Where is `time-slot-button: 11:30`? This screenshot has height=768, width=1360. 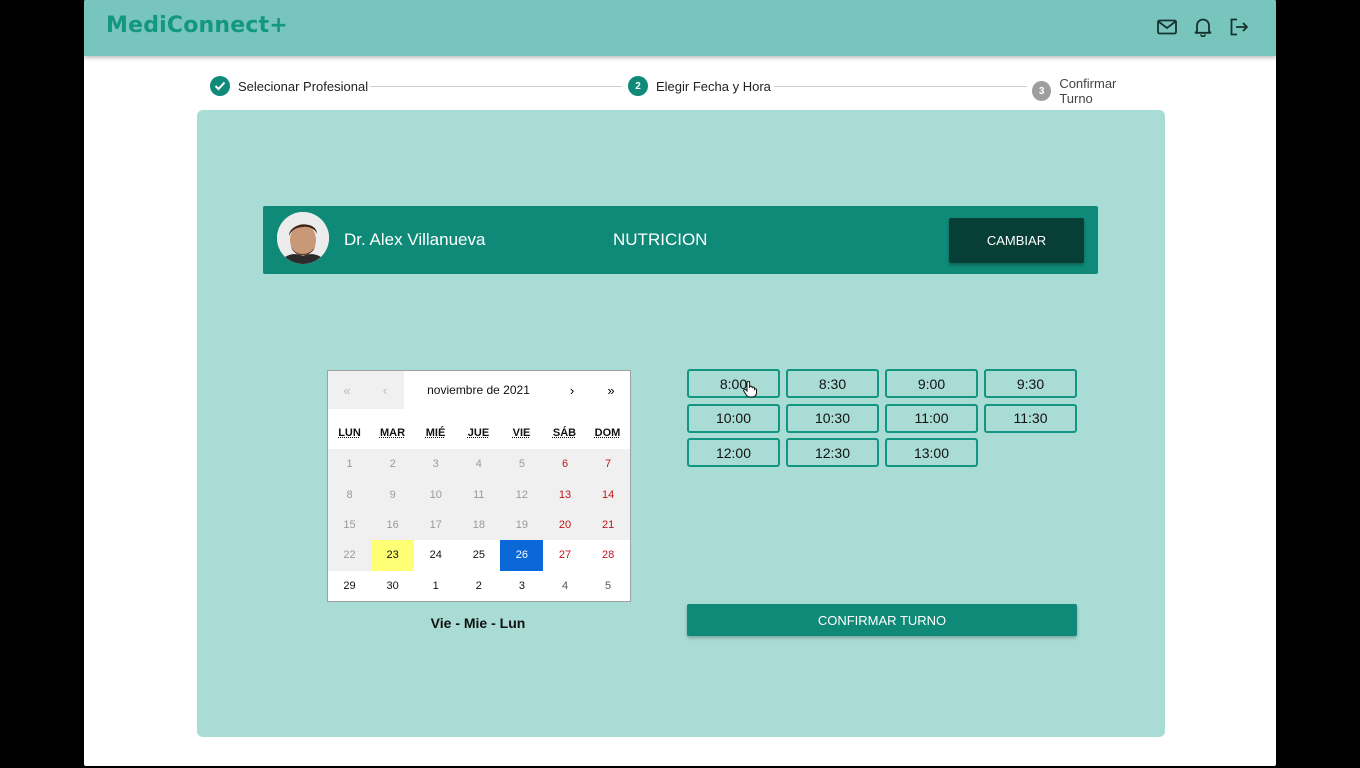 time-slot-button: 11:30 is located at coordinates (1030, 418).